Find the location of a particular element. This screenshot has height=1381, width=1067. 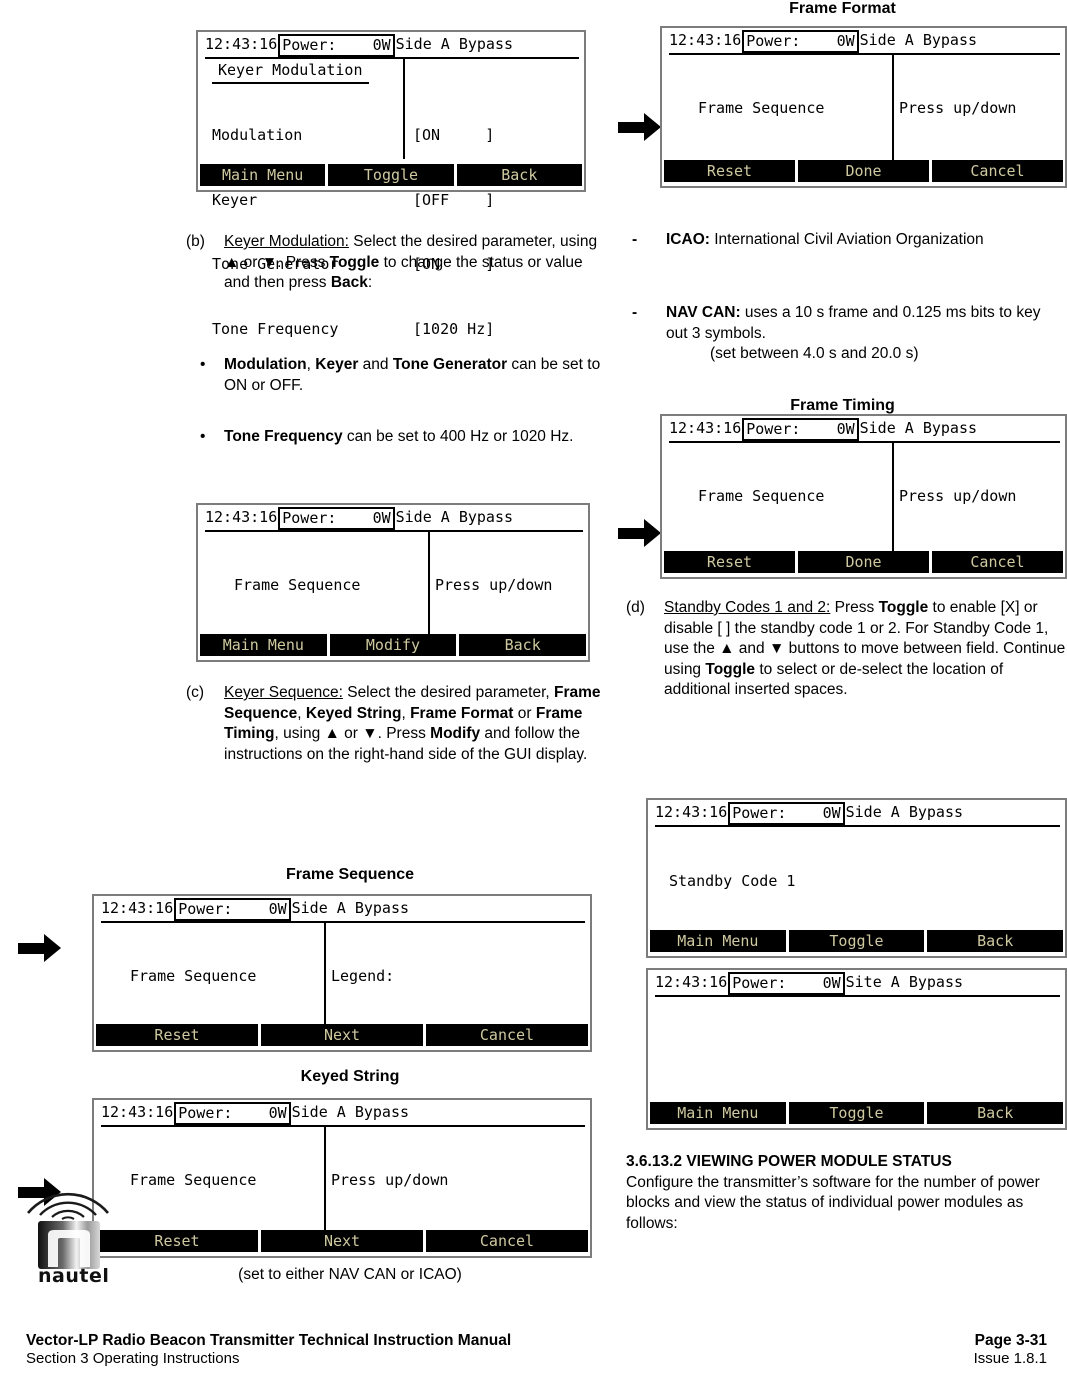

row-value: [OFF ] is located at coordinates (453, 201).